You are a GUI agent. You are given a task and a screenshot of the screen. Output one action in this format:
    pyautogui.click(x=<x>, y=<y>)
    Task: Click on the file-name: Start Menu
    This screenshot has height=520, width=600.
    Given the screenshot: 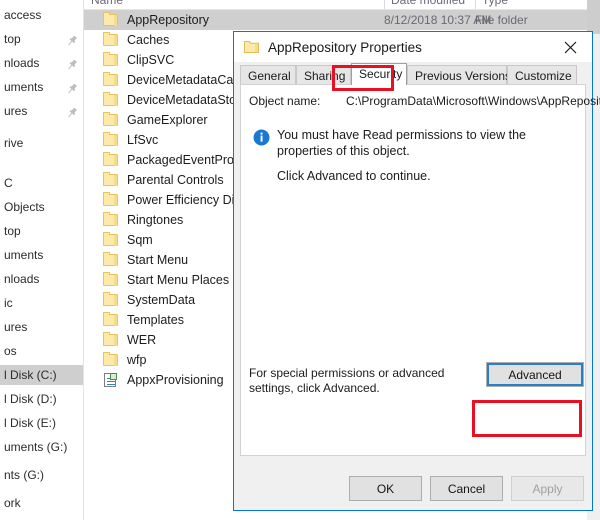 What is the action you would take?
    pyautogui.click(x=158, y=260)
    